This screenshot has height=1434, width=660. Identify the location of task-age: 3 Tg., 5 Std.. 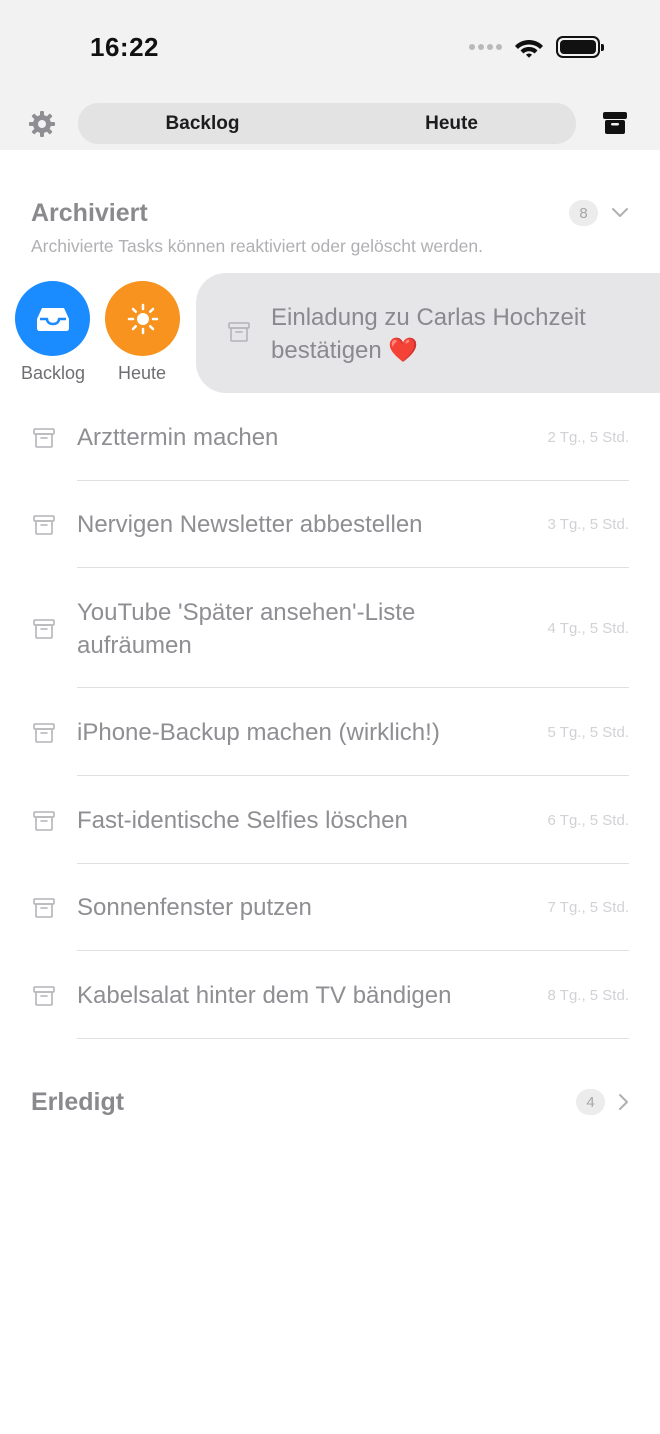
(588, 524).